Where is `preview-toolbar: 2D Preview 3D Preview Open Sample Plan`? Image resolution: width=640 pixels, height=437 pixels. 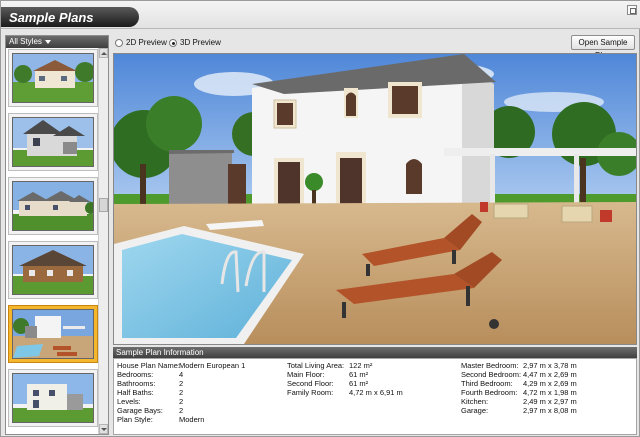 preview-toolbar: 2D Preview 3D Preview Open Sample Plan is located at coordinates (375, 47).